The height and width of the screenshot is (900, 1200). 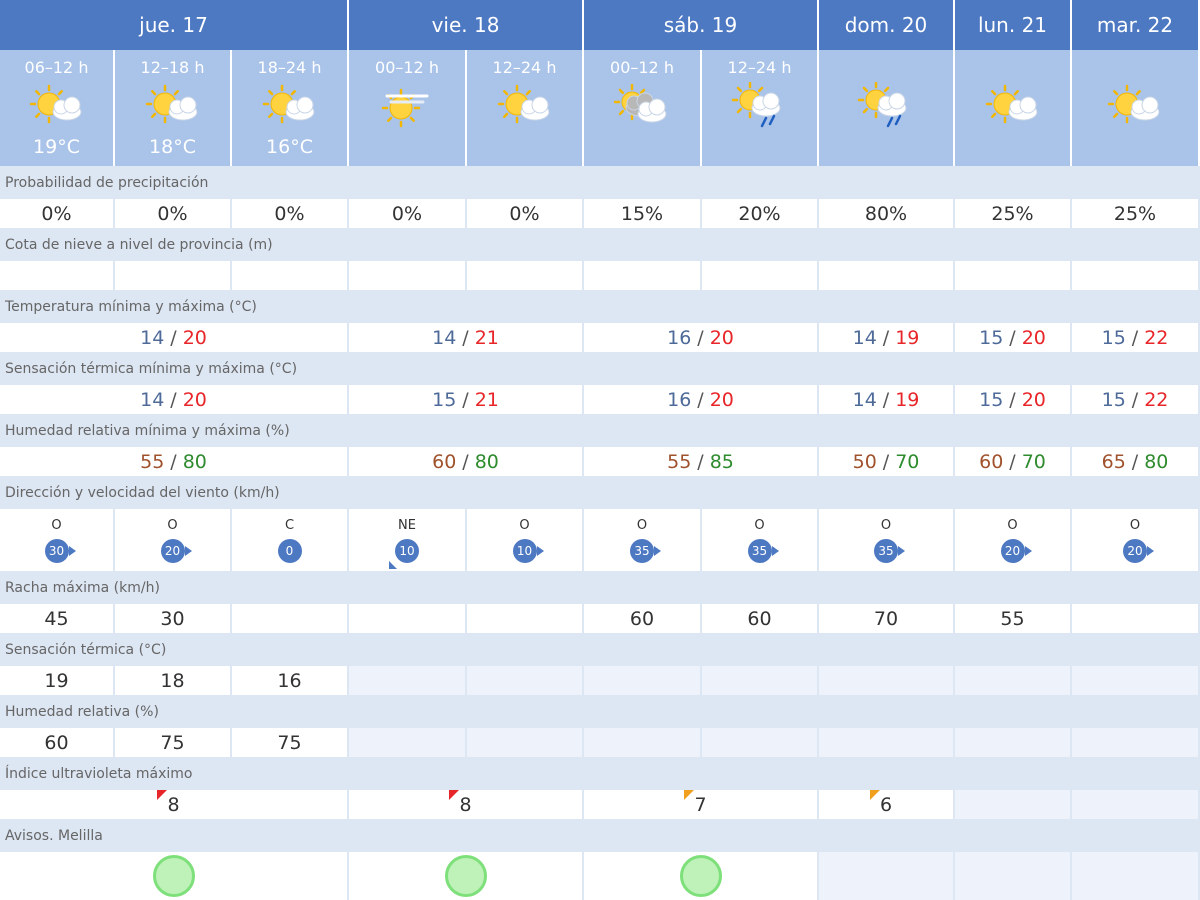 I want to click on uv-number: 7, so click(x=700, y=804).